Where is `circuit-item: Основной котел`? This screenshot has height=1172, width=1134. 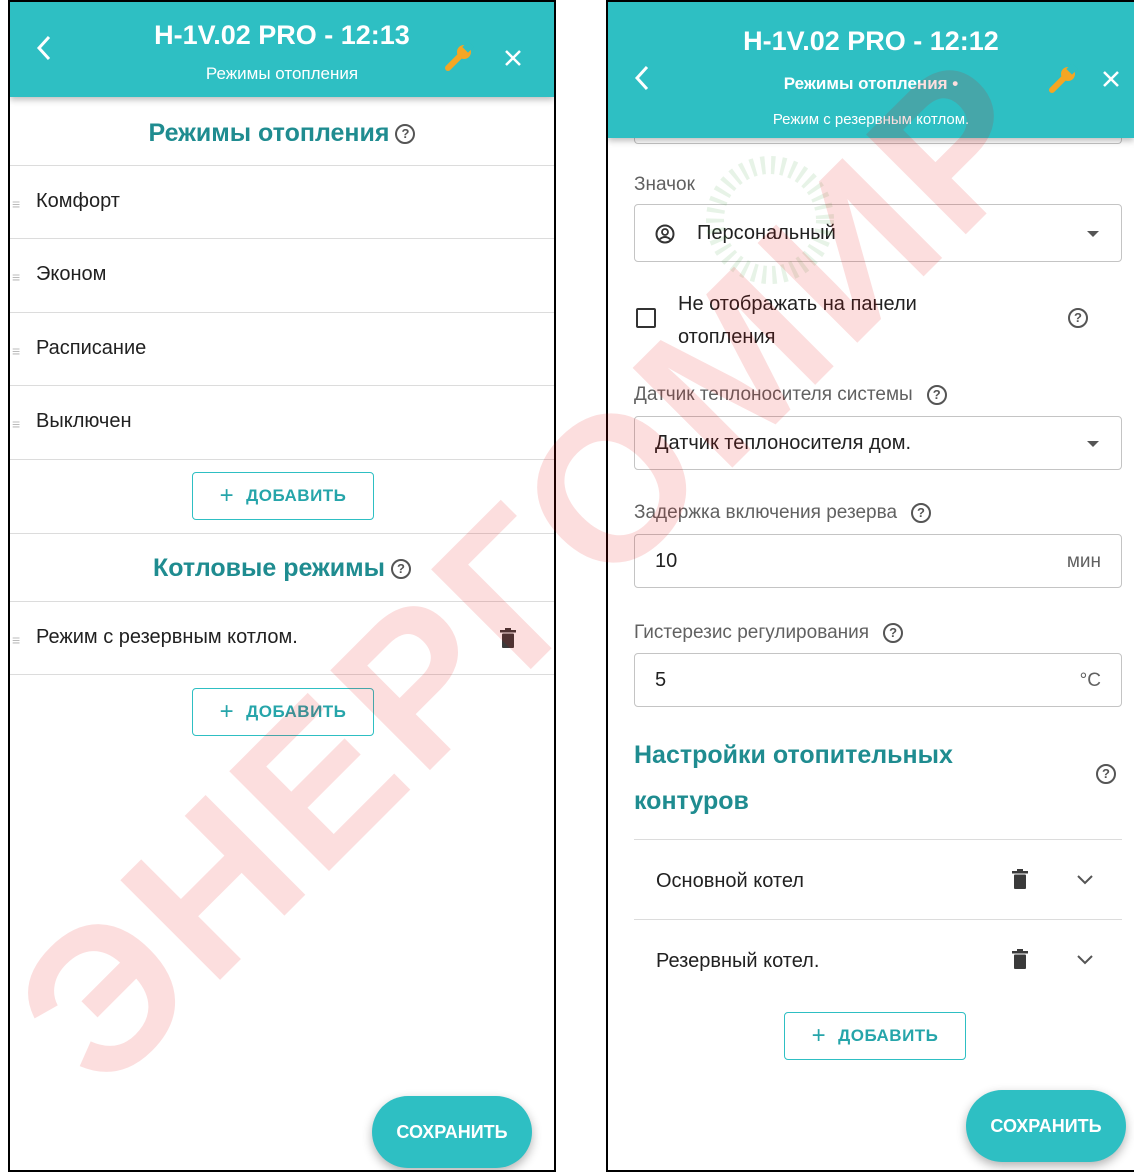 circuit-item: Основной котел is located at coordinates (878, 880).